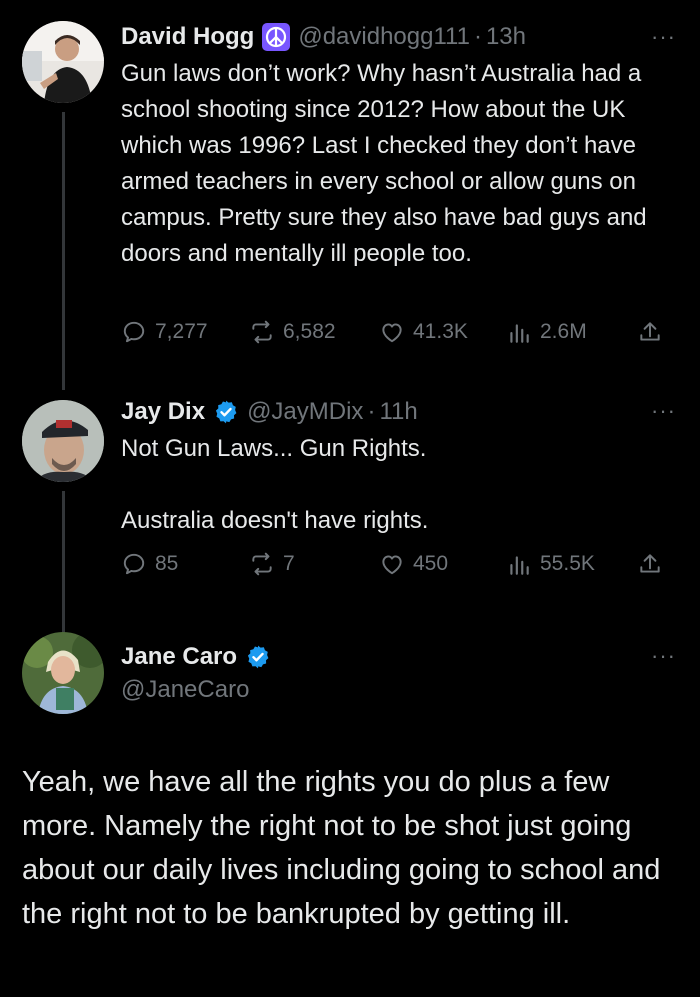 The width and height of the screenshot is (700, 997). Describe the element at coordinates (305, 412) in the screenshot. I see `handle: @JayMDix` at that location.